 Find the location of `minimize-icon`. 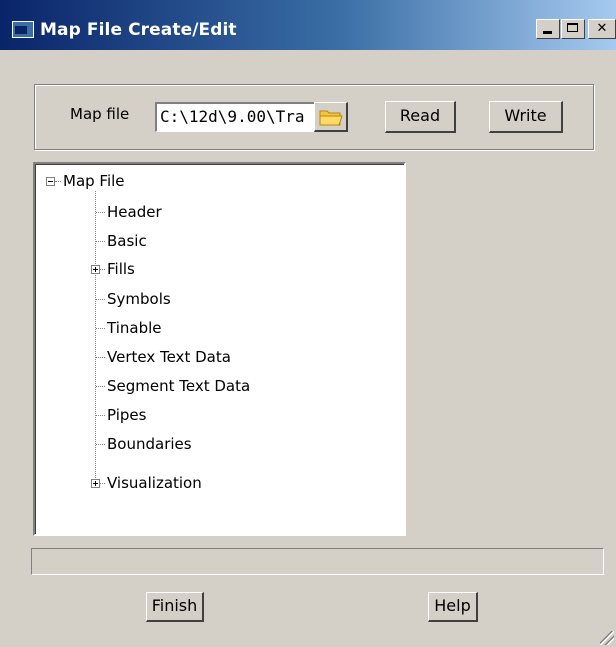

minimize-icon is located at coordinates (547, 32).